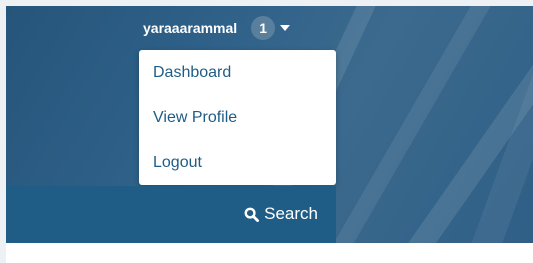 This screenshot has width=533, height=263. I want to click on search-button-label: Search, so click(291, 213).